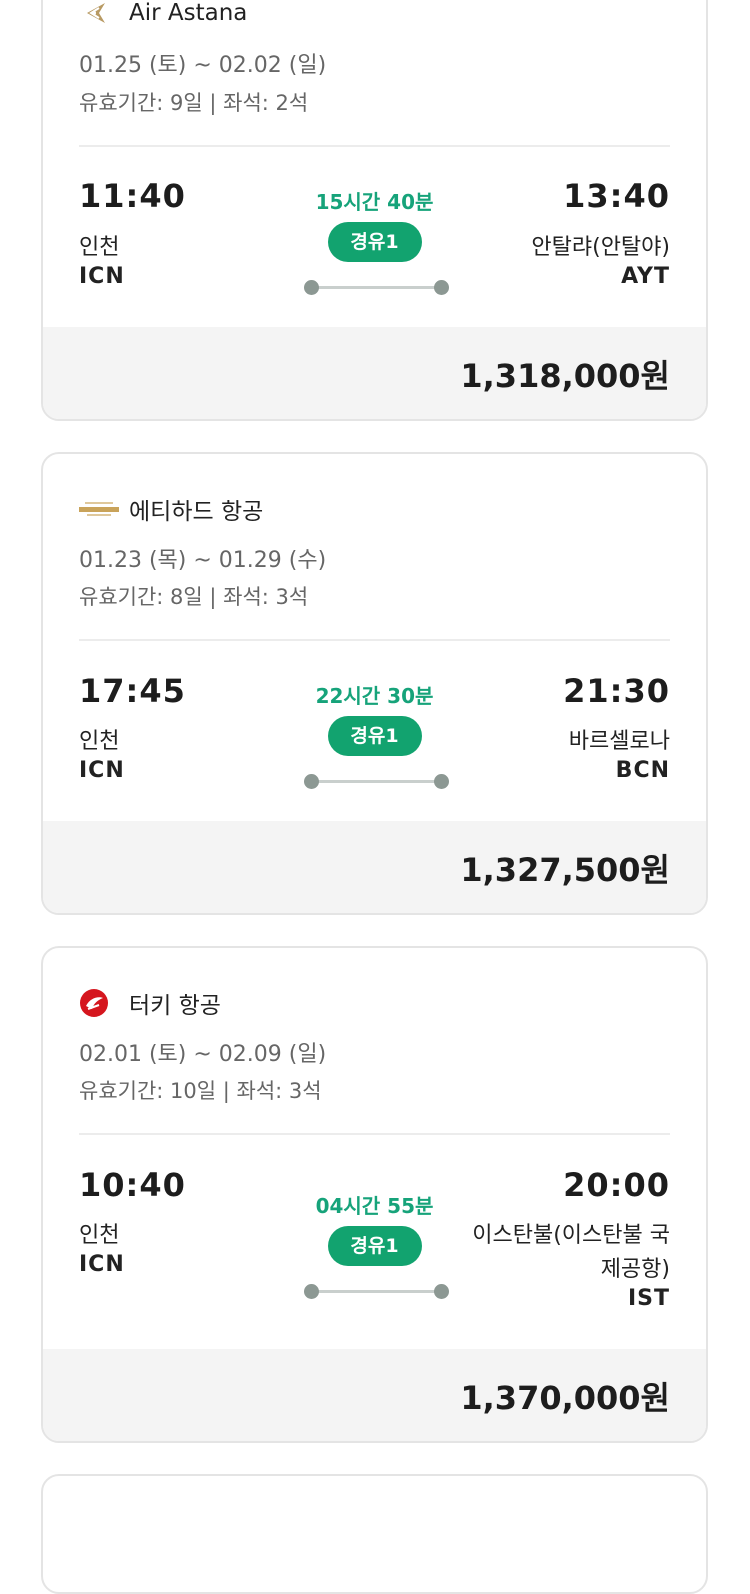 The width and height of the screenshot is (750, 1594). What do you see at coordinates (565, 870) in the screenshot?
I see `price: 1,327,500원` at bounding box center [565, 870].